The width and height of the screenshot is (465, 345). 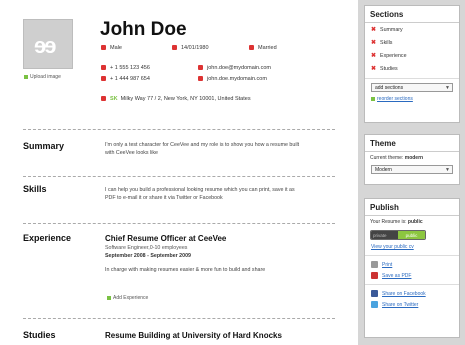 I want to click on twitter-icon, so click(x=374, y=304).